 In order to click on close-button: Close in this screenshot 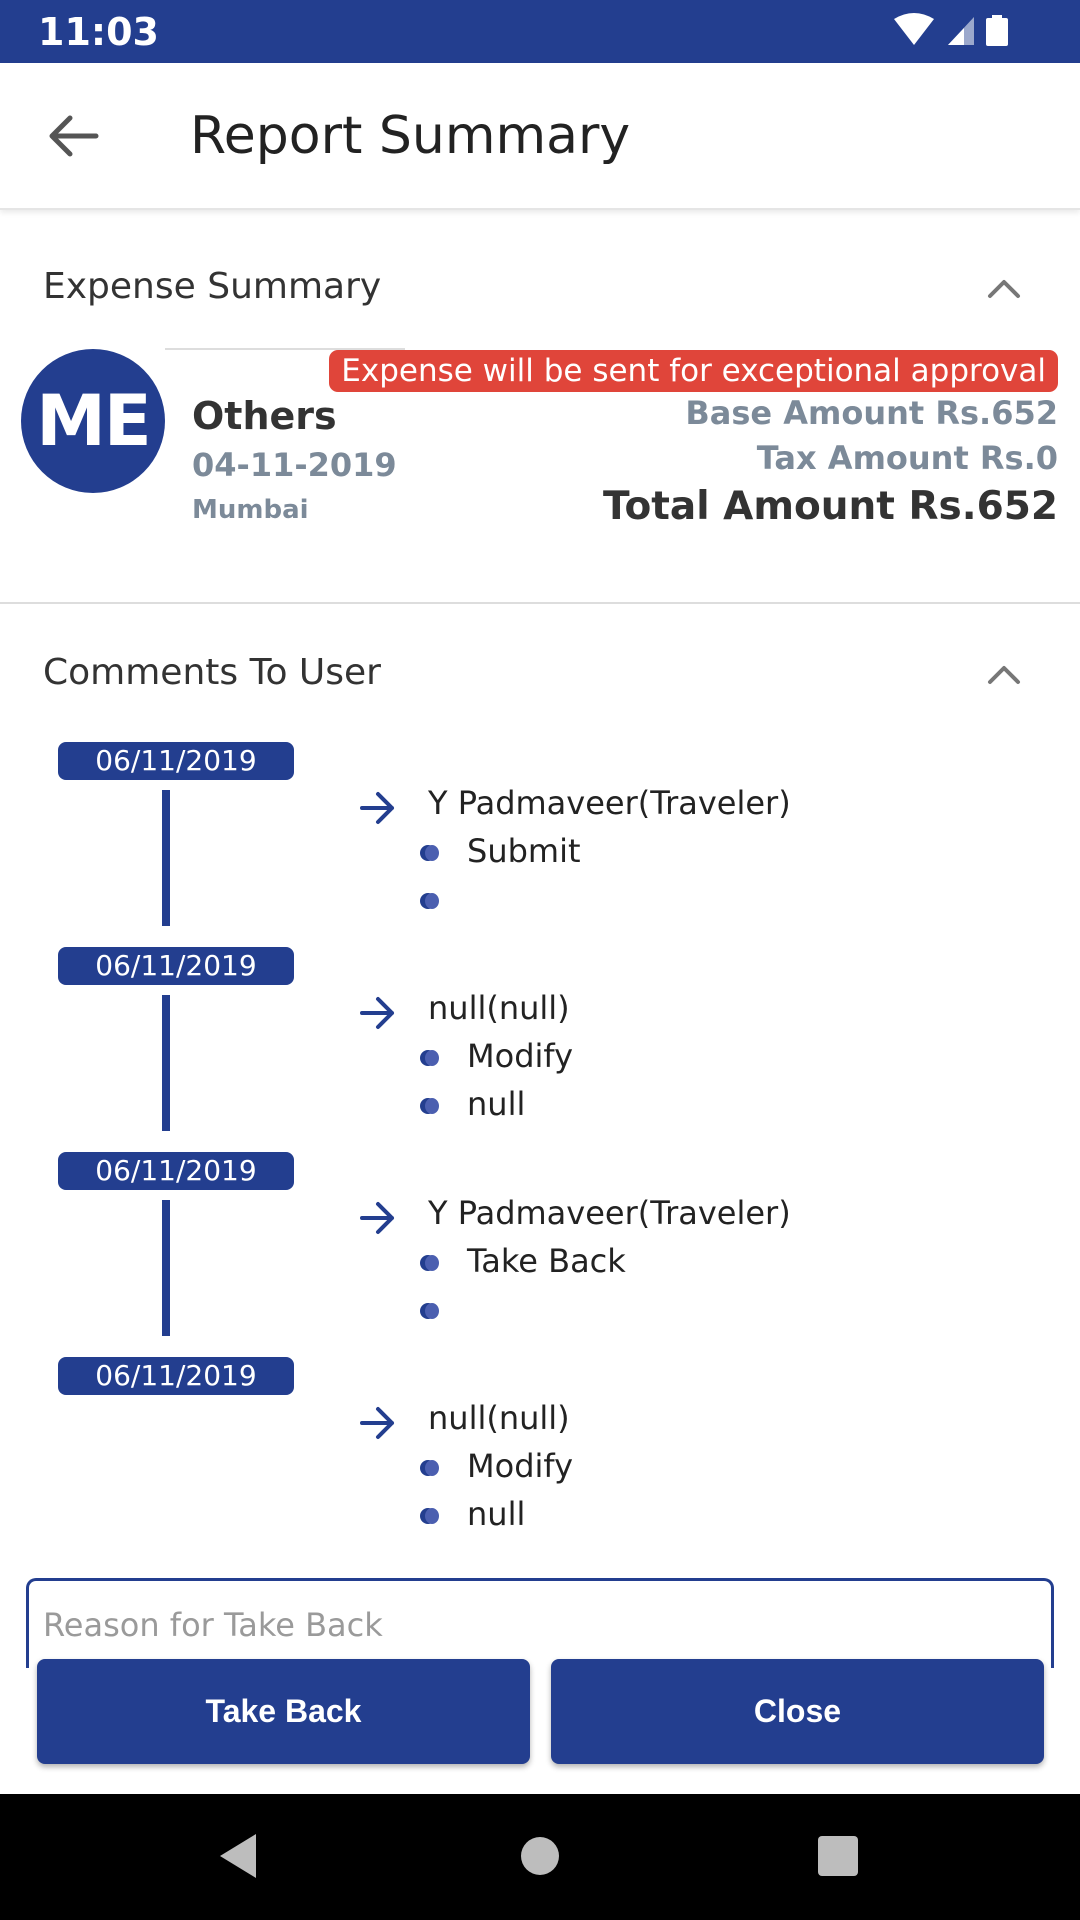, I will do `click(797, 1711)`.